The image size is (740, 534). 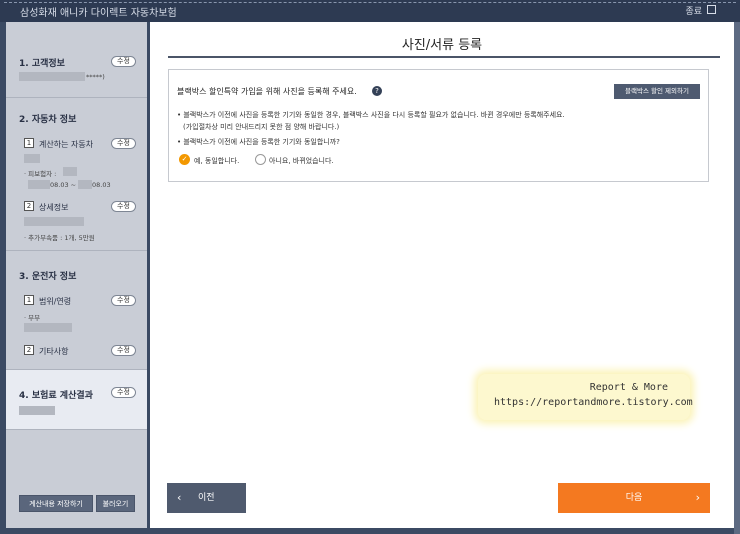 I want to click on chevron-left-icon: ‹, so click(x=179, y=497).